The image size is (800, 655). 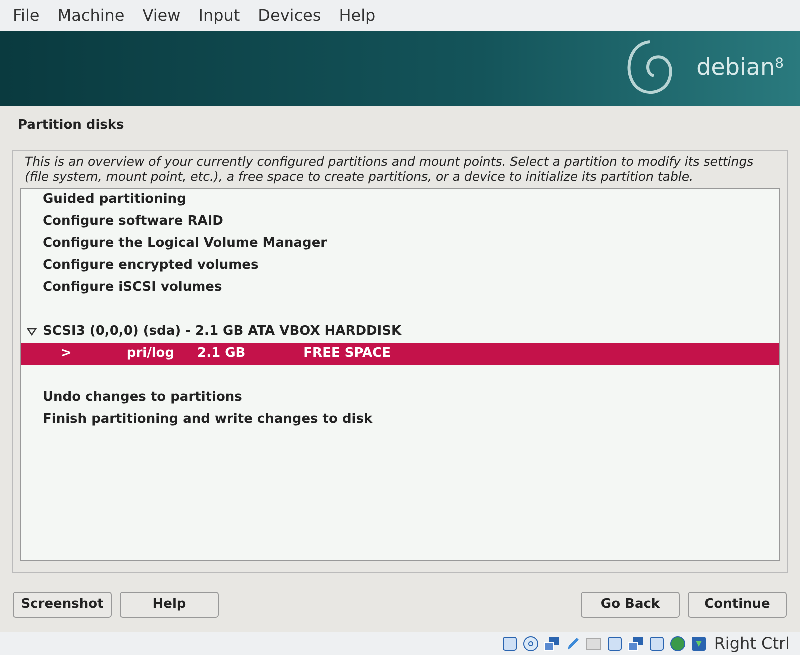 What do you see at coordinates (66, 354) in the screenshot?
I see `row-text: >` at bounding box center [66, 354].